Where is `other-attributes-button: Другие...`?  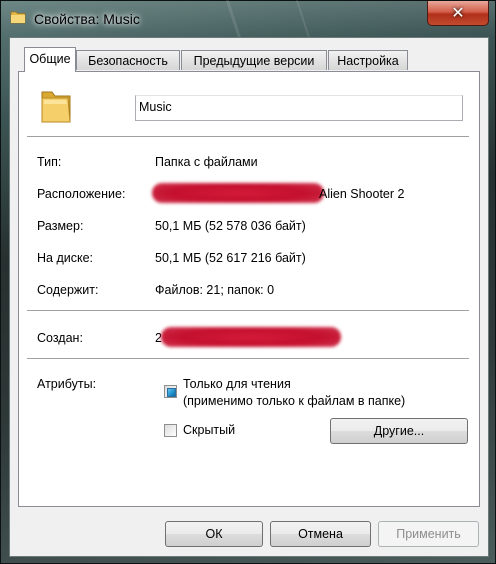
other-attributes-button: Другие... is located at coordinates (399, 431).